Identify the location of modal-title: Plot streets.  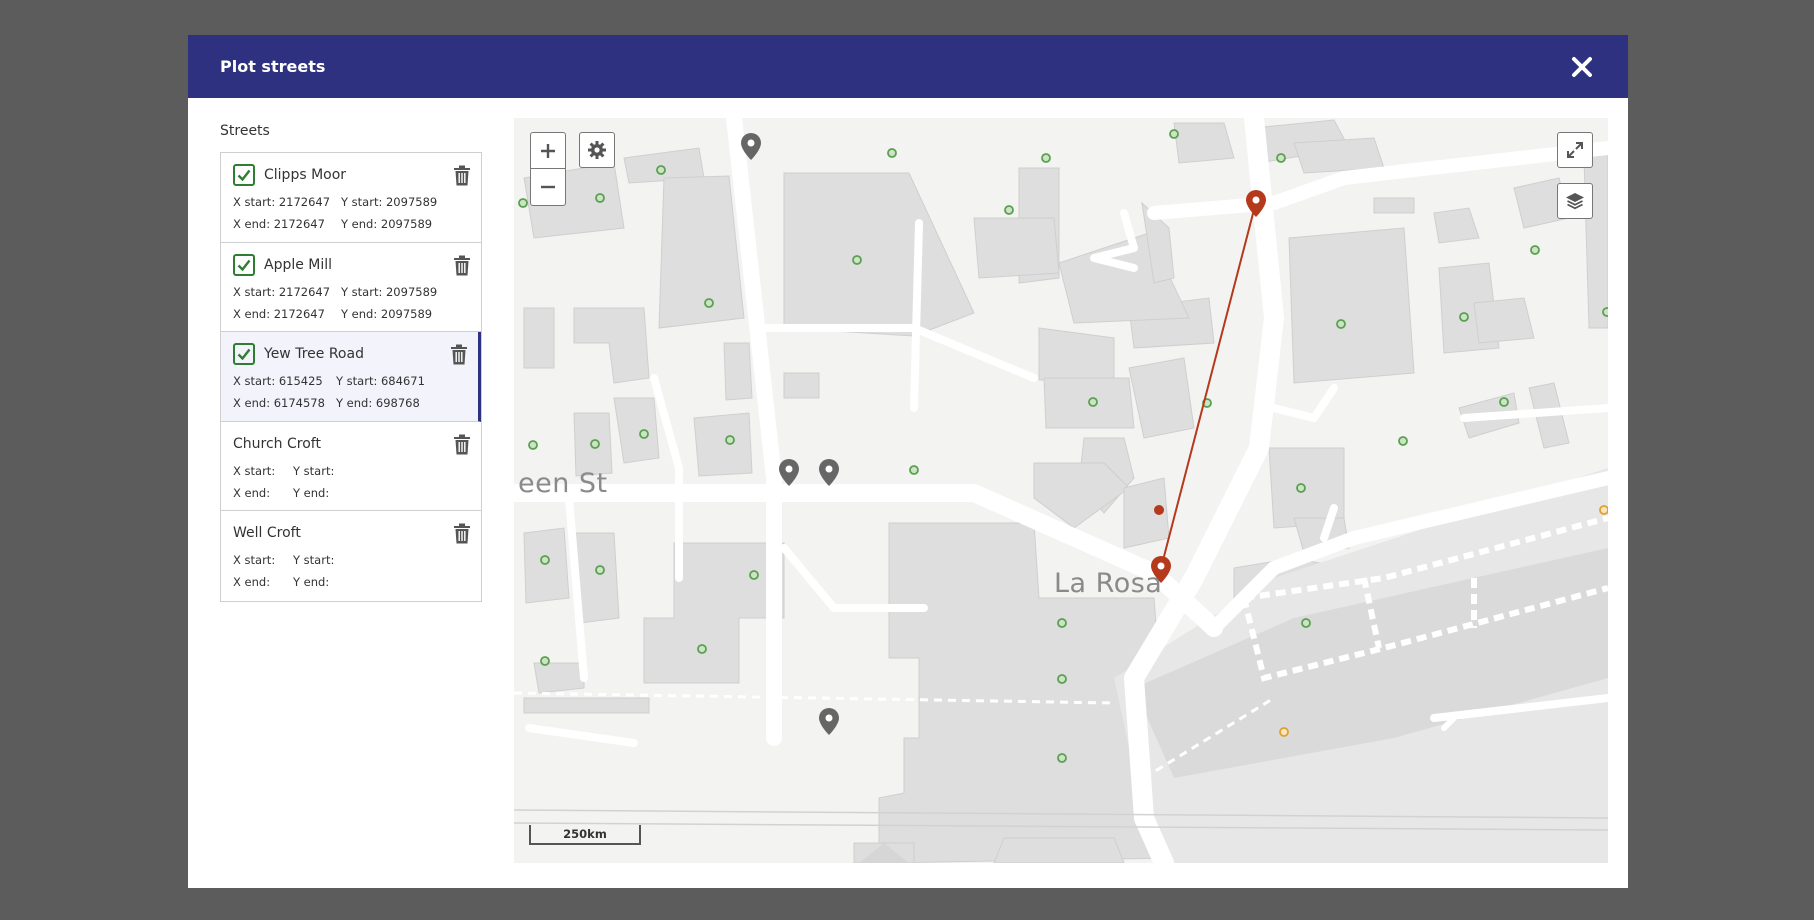
(273, 66).